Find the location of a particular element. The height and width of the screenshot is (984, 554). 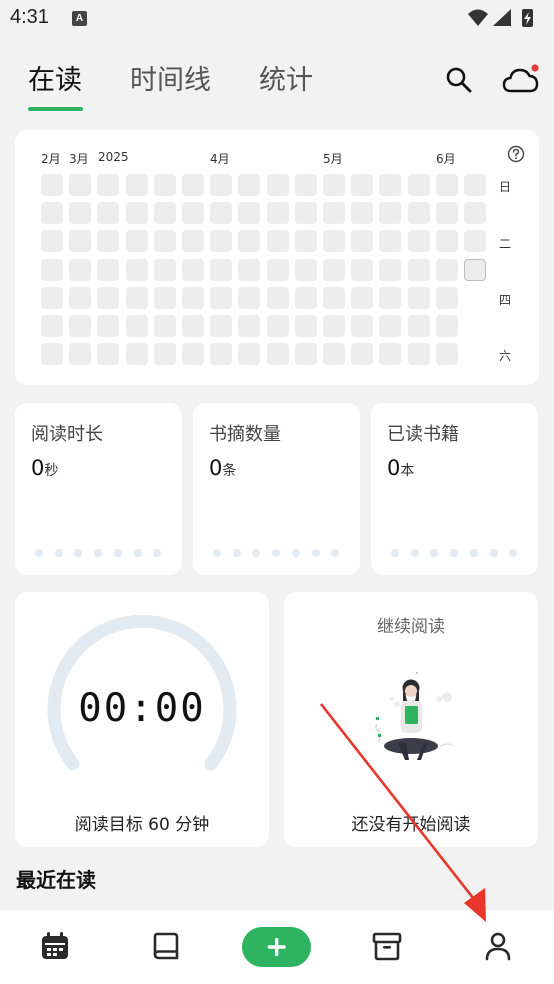

wifi-icon is located at coordinates (478, 17).